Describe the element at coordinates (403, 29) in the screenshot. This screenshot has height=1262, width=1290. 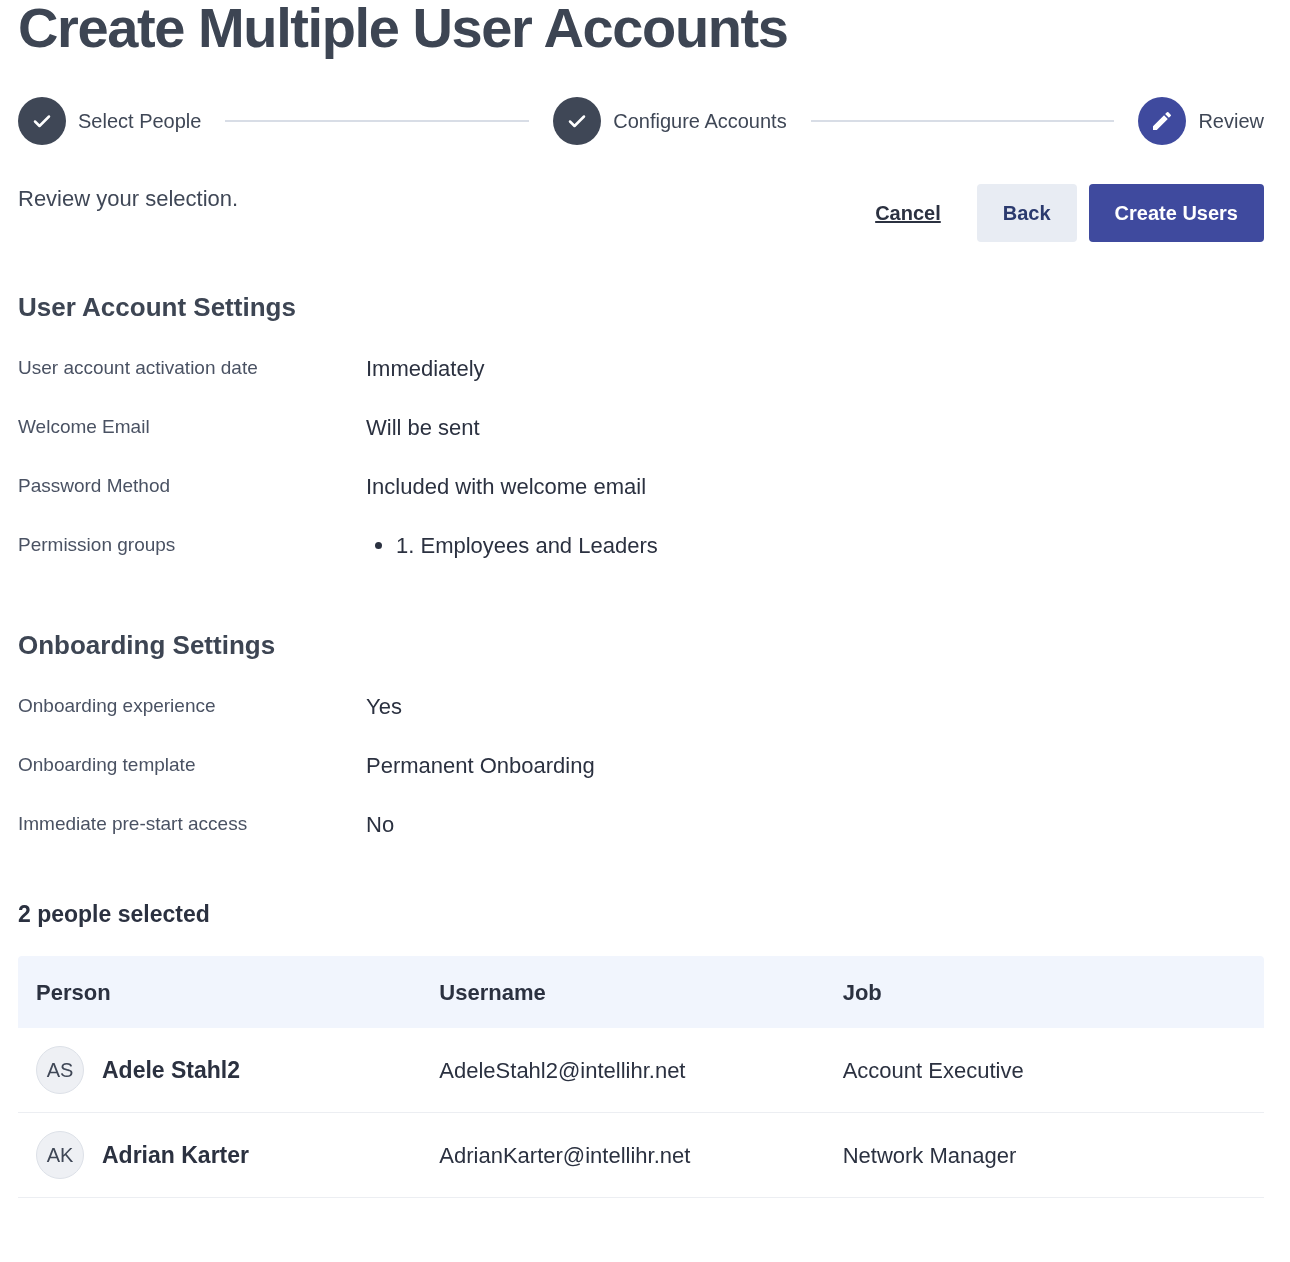
I see `page-title: Create Multiple User Accounts` at that location.